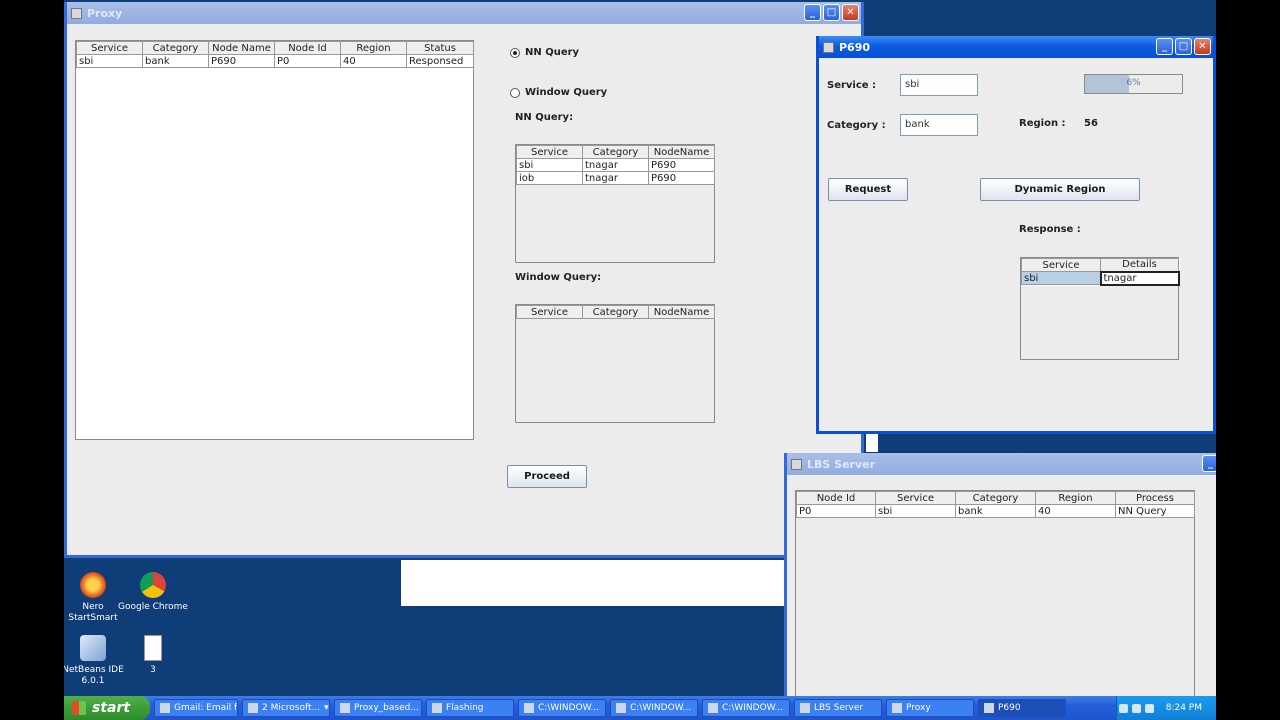 The height and width of the screenshot is (720, 1280). Describe the element at coordinates (544, 117) in the screenshot. I see `nn-query-label: NN Query:` at that location.